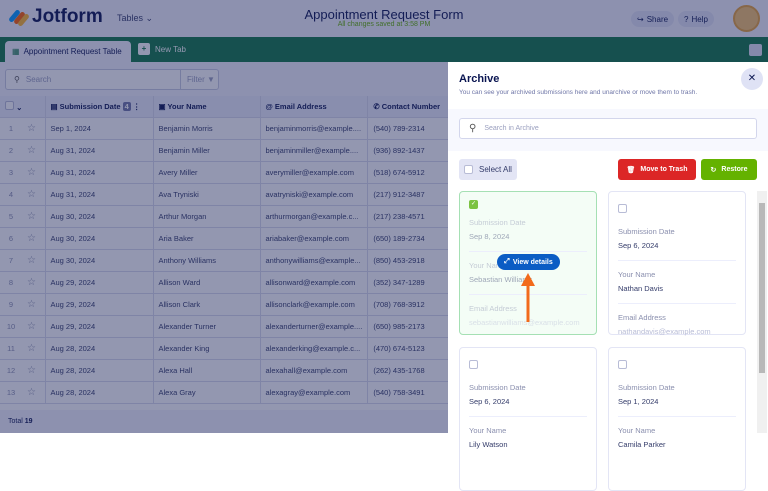 This screenshot has height=491, width=768. I want to click on field-value: Nathan Davis, so click(641, 288).